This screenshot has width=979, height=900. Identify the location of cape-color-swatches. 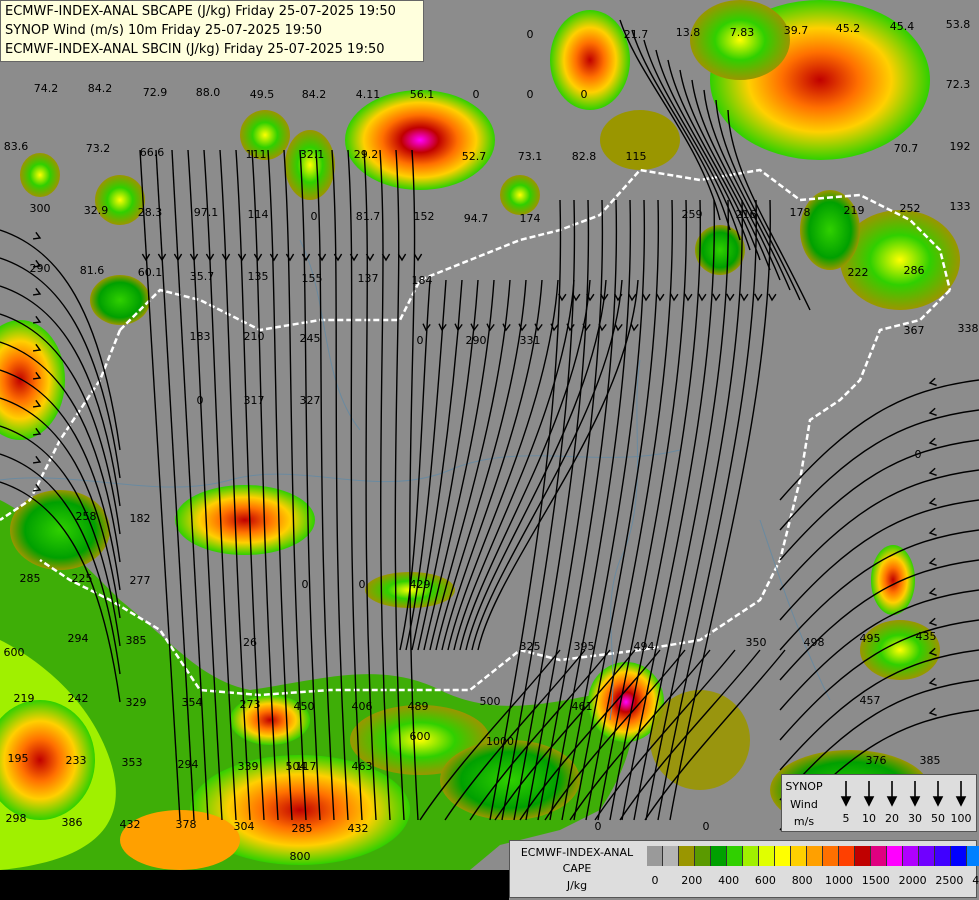
(813, 856).